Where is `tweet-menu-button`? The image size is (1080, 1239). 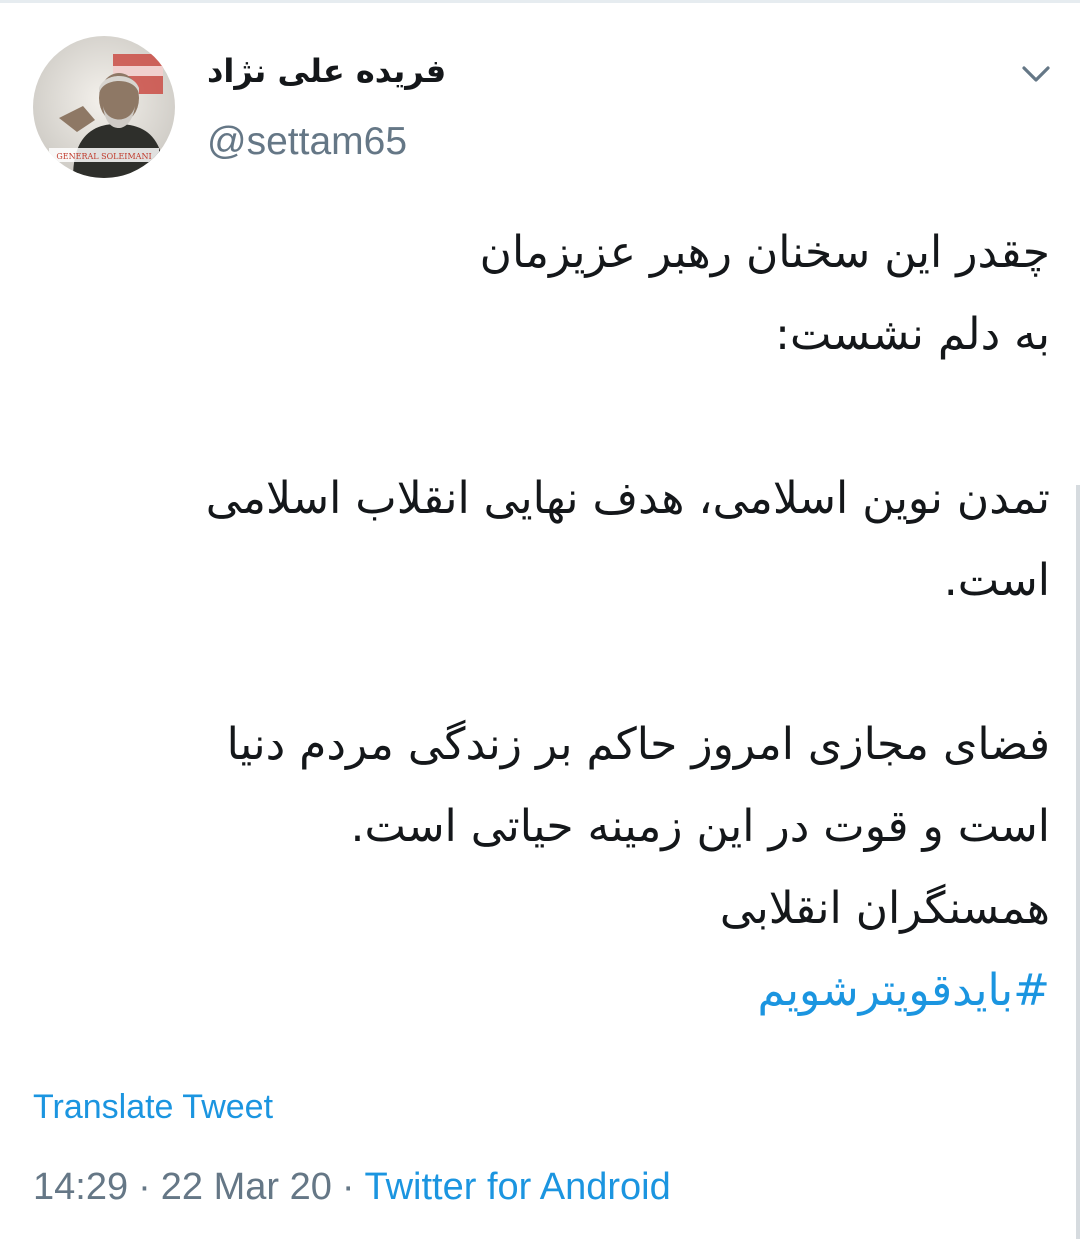 tweet-menu-button is located at coordinates (1036, 74).